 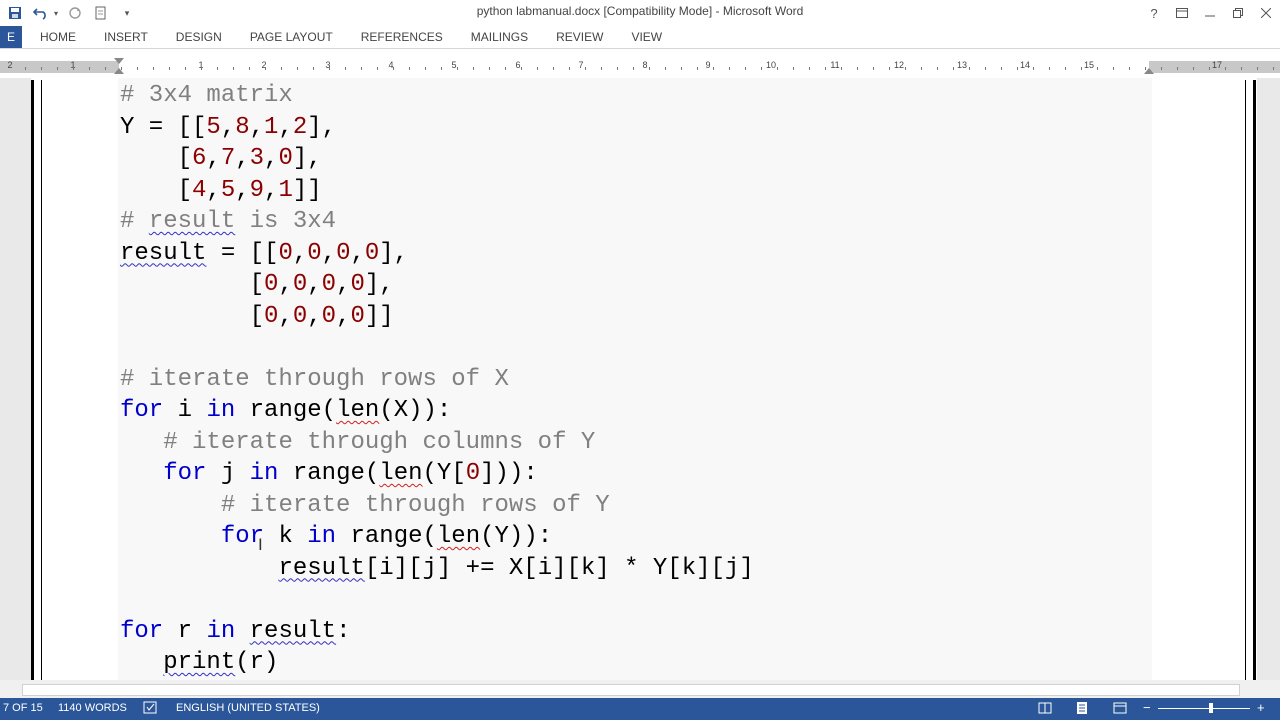 I want to click on page-count: 7 OF 15, so click(x=23, y=708).